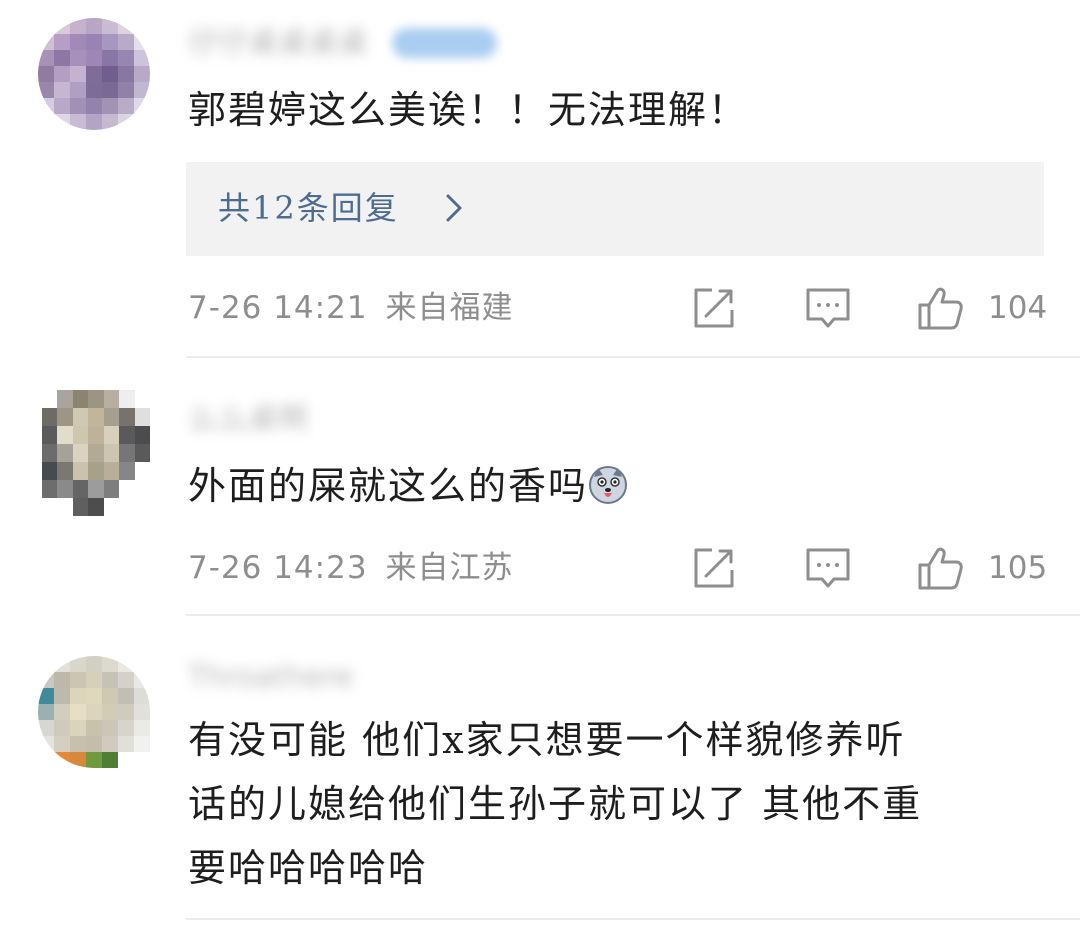 The image size is (1080, 925). I want to click on comment-meta: 7-26 14:23 来自江苏, so click(351, 568).